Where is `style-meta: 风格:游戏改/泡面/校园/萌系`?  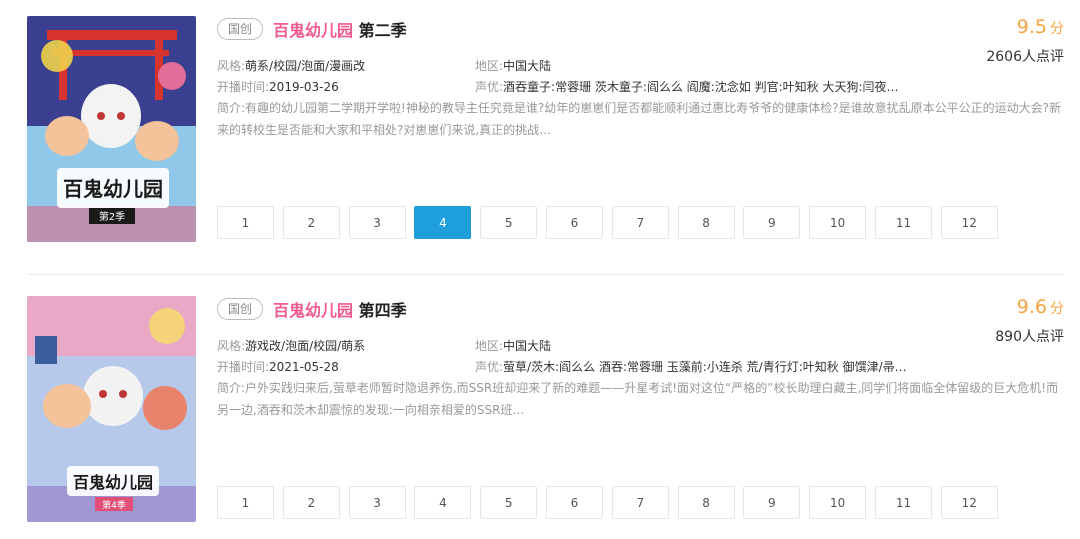 style-meta: 风格:游戏改/泡面/校园/萌系 is located at coordinates (291, 345).